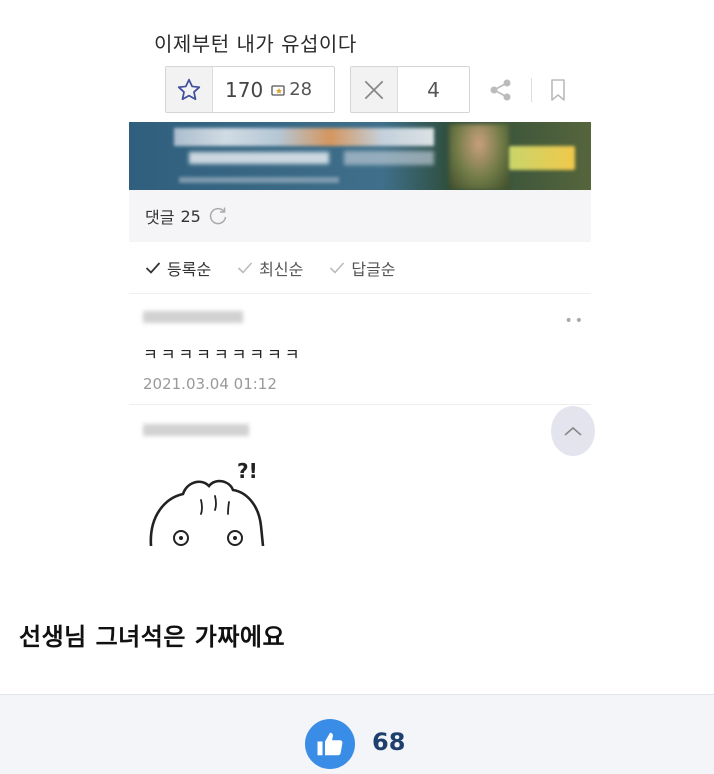 Image resolution: width=714 pixels, height=774 pixels. I want to click on chevron-up-icon, so click(573, 431).